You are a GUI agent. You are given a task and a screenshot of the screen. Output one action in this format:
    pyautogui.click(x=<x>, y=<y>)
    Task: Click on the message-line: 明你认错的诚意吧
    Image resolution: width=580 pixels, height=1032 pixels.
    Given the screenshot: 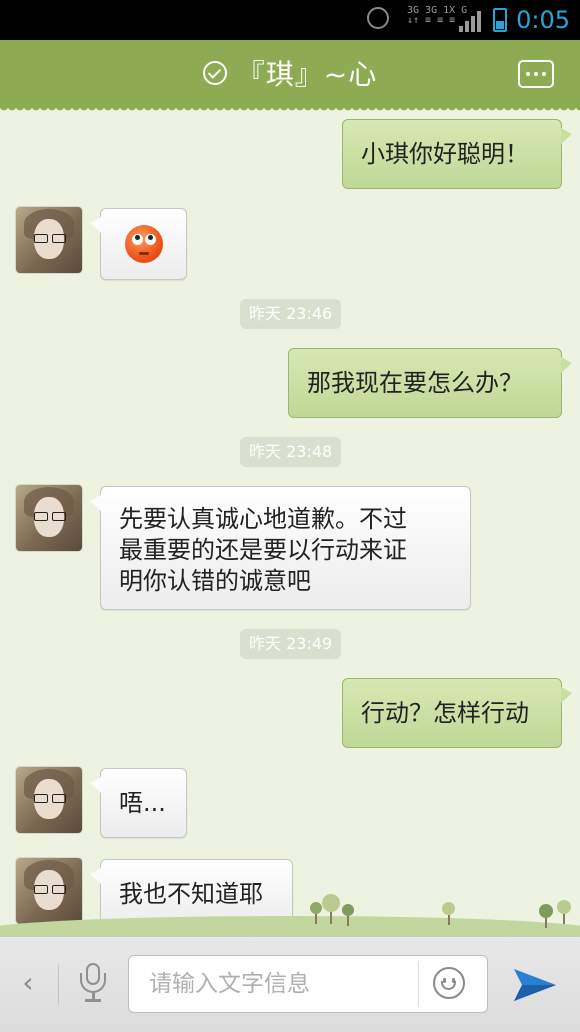 What is the action you would take?
    pyautogui.click(x=215, y=581)
    